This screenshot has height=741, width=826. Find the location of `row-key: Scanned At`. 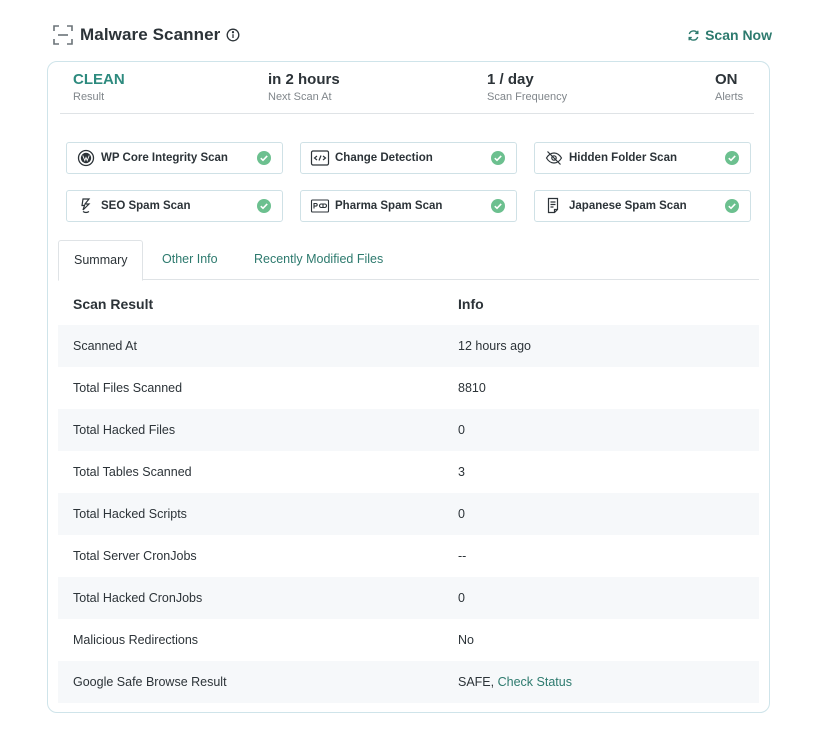

row-key: Scanned At is located at coordinates (105, 346).